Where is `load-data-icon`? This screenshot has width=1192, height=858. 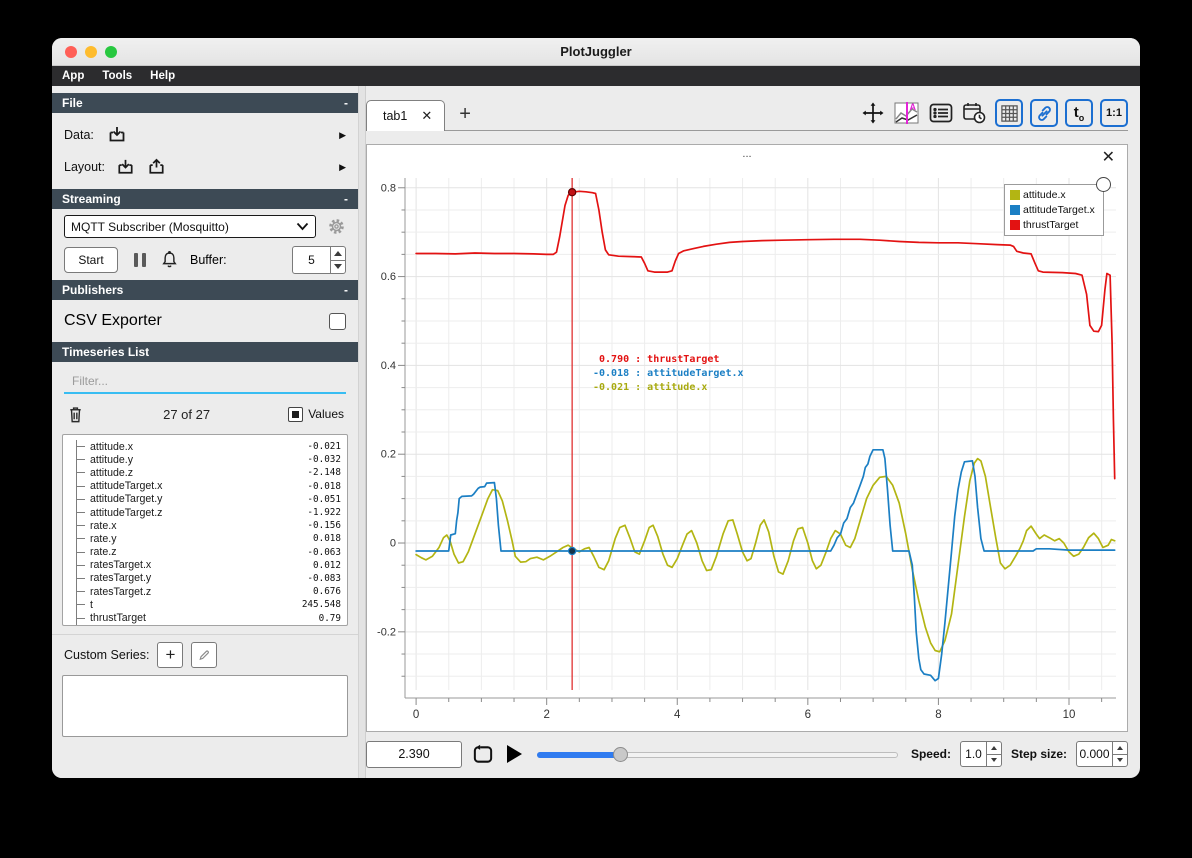
load-data-icon is located at coordinates (117, 135).